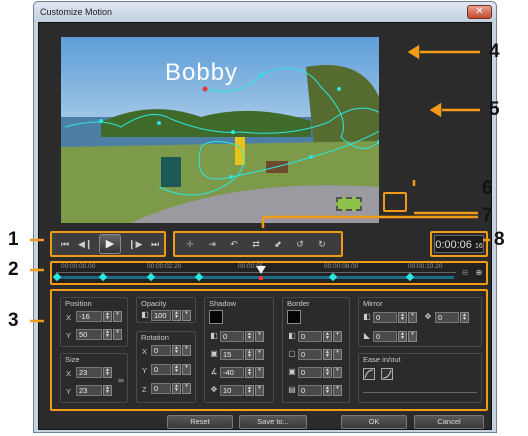  I want to click on callout-3: 3, so click(13, 320).